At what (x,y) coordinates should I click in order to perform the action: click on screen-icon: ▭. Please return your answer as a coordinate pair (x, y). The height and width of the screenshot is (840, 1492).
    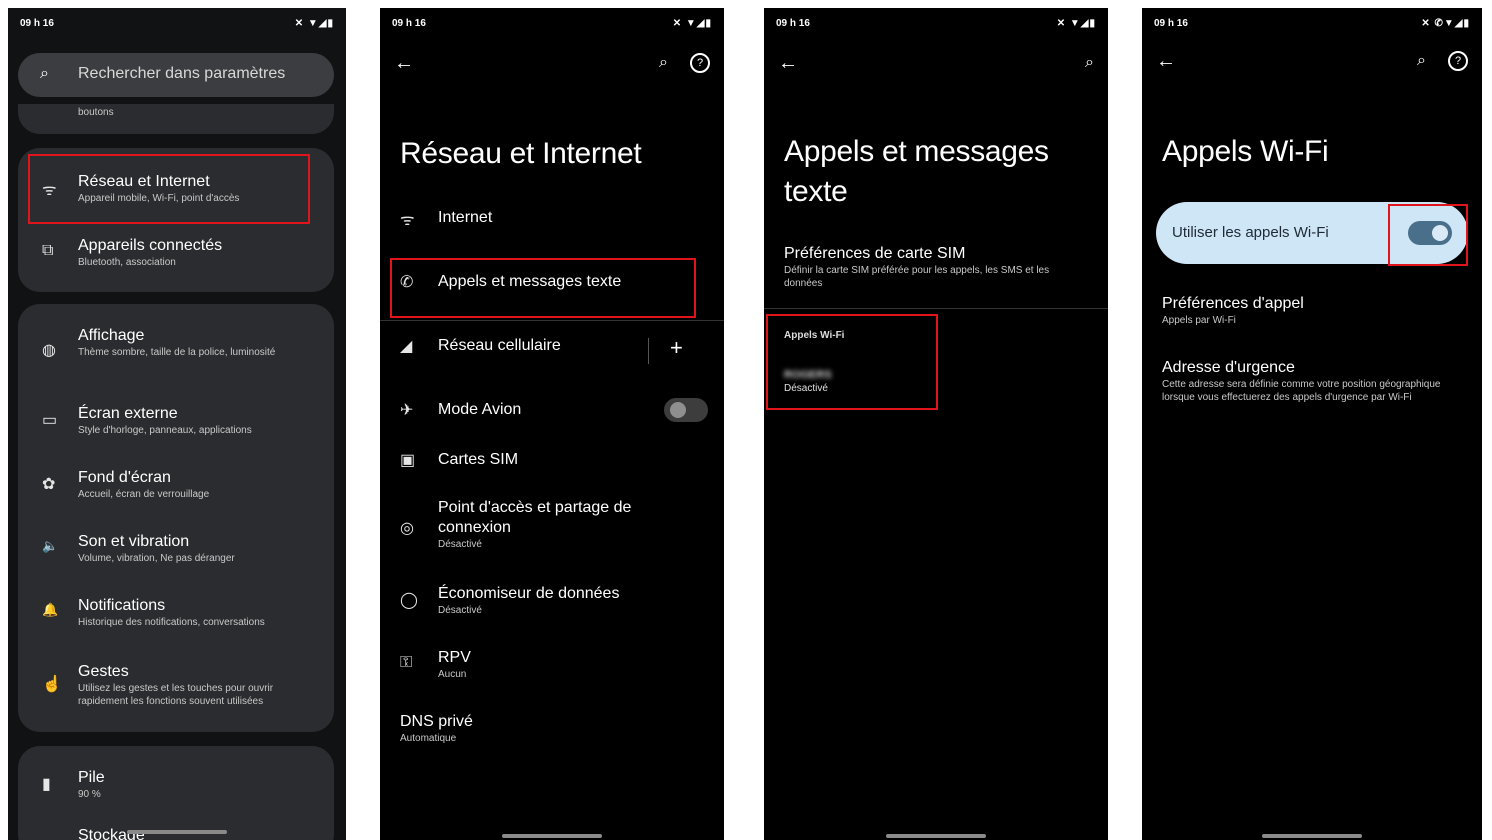
    Looking at the image, I should click on (50, 420).